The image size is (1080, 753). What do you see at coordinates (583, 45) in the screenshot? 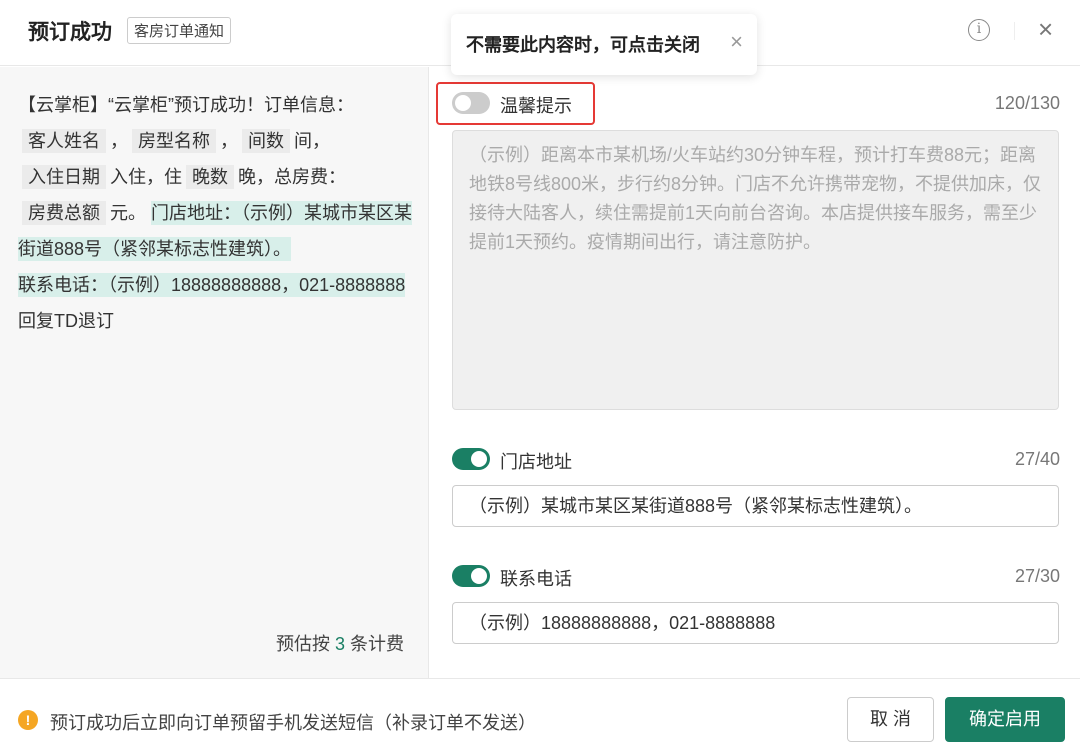
I see `tooltip-text: 不需要此内容时，可点击关闭` at bounding box center [583, 45].